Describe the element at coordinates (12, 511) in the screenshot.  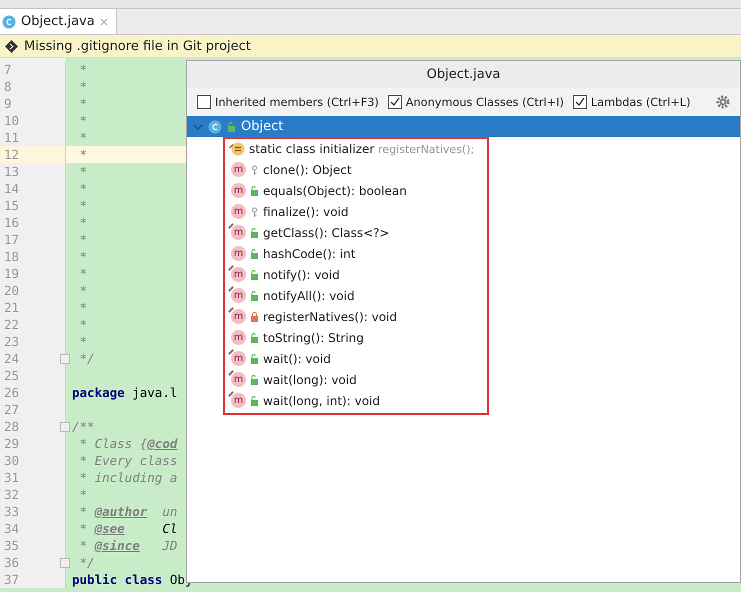
I see `line-number: 33` at that location.